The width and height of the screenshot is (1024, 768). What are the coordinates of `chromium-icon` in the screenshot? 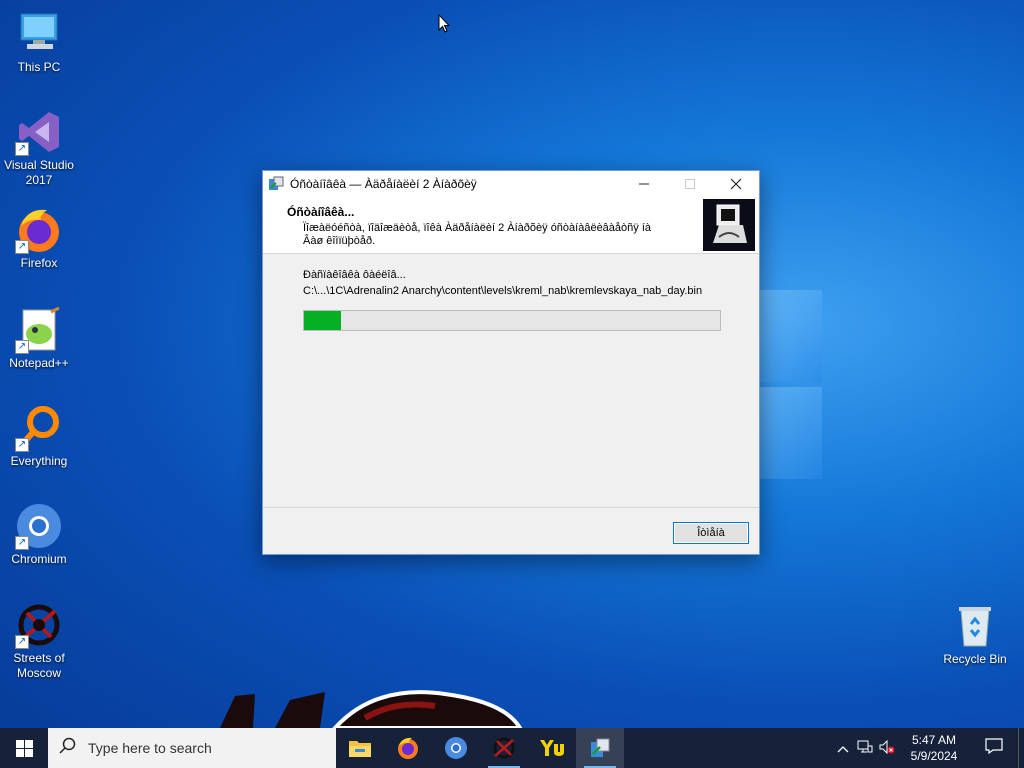 It's located at (456, 748).